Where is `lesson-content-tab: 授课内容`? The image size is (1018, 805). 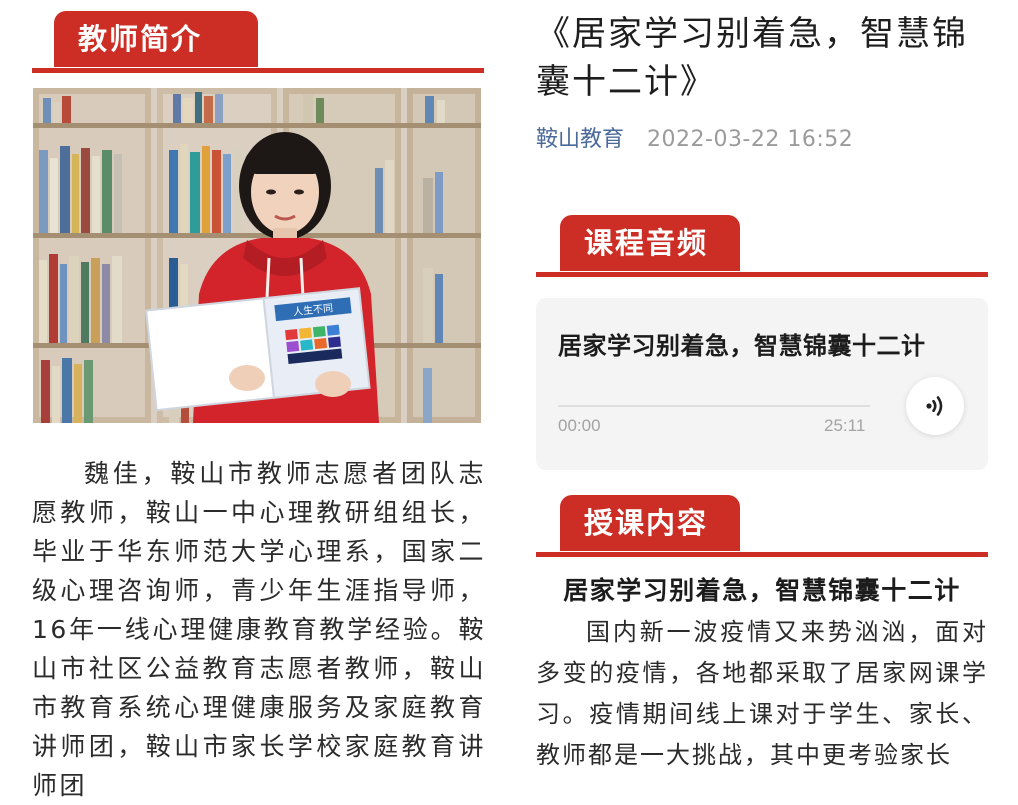 lesson-content-tab: 授课内容 is located at coordinates (650, 523).